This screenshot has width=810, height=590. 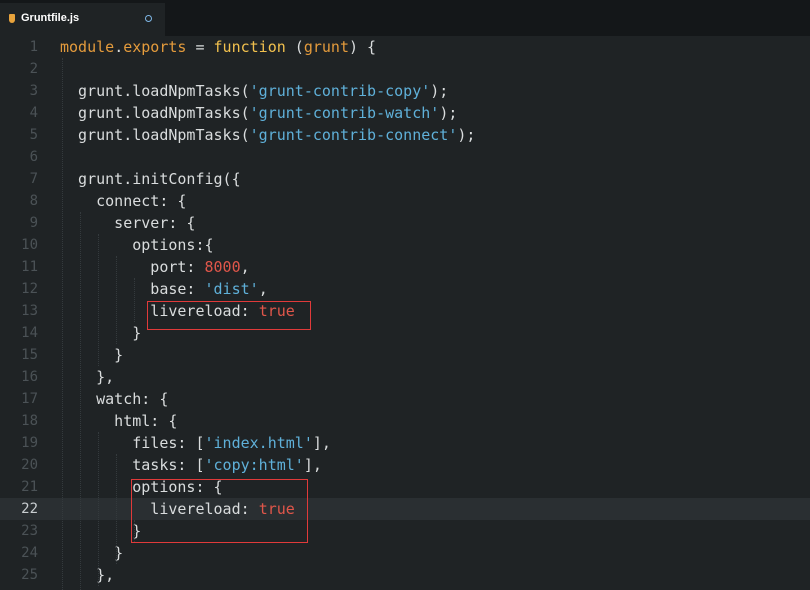 What do you see at coordinates (405, 69) in the screenshot?
I see `code-line: 2` at bounding box center [405, 69].